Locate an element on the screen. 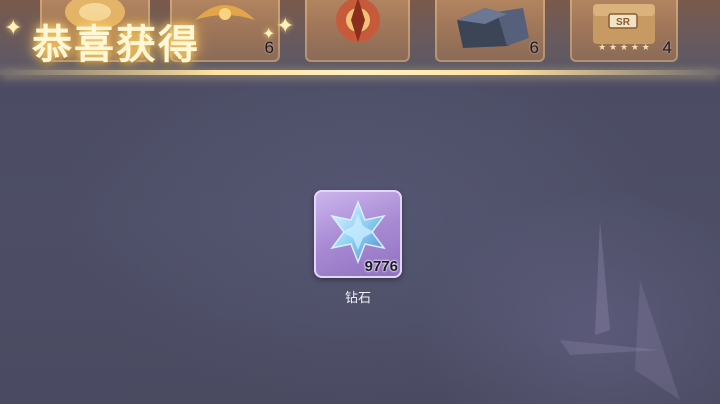  reward-item-card: 9776 is located at coordinates (358, 234).